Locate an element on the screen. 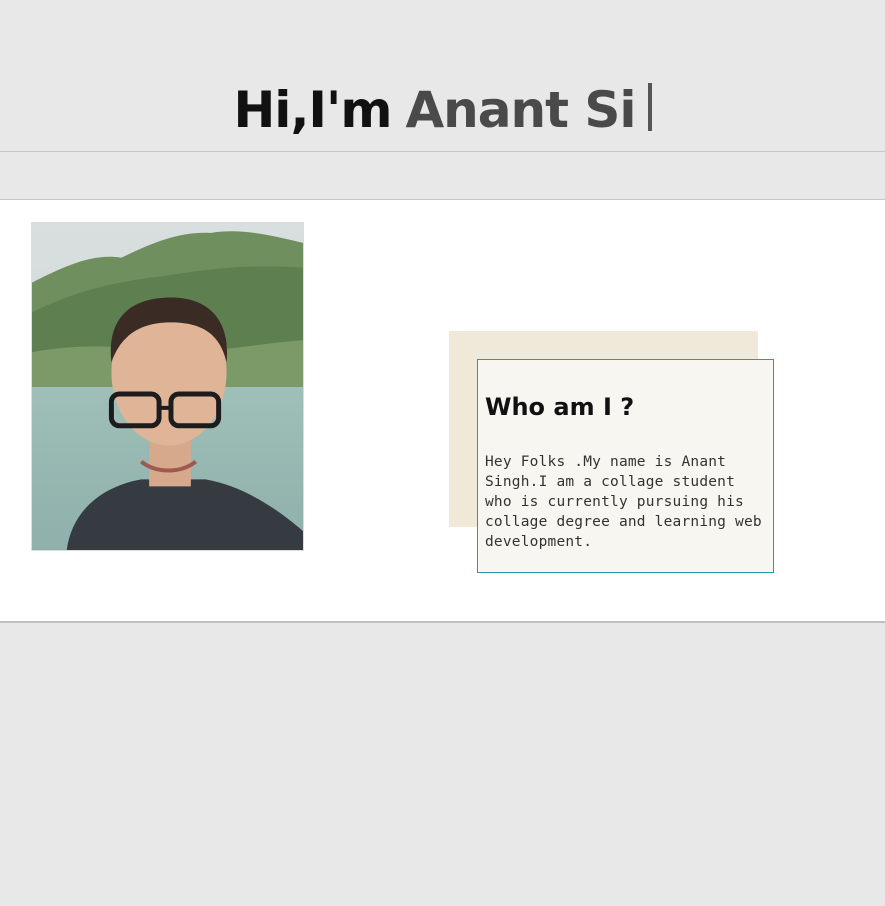  typing-cursor is located at coordinates (649, 106).